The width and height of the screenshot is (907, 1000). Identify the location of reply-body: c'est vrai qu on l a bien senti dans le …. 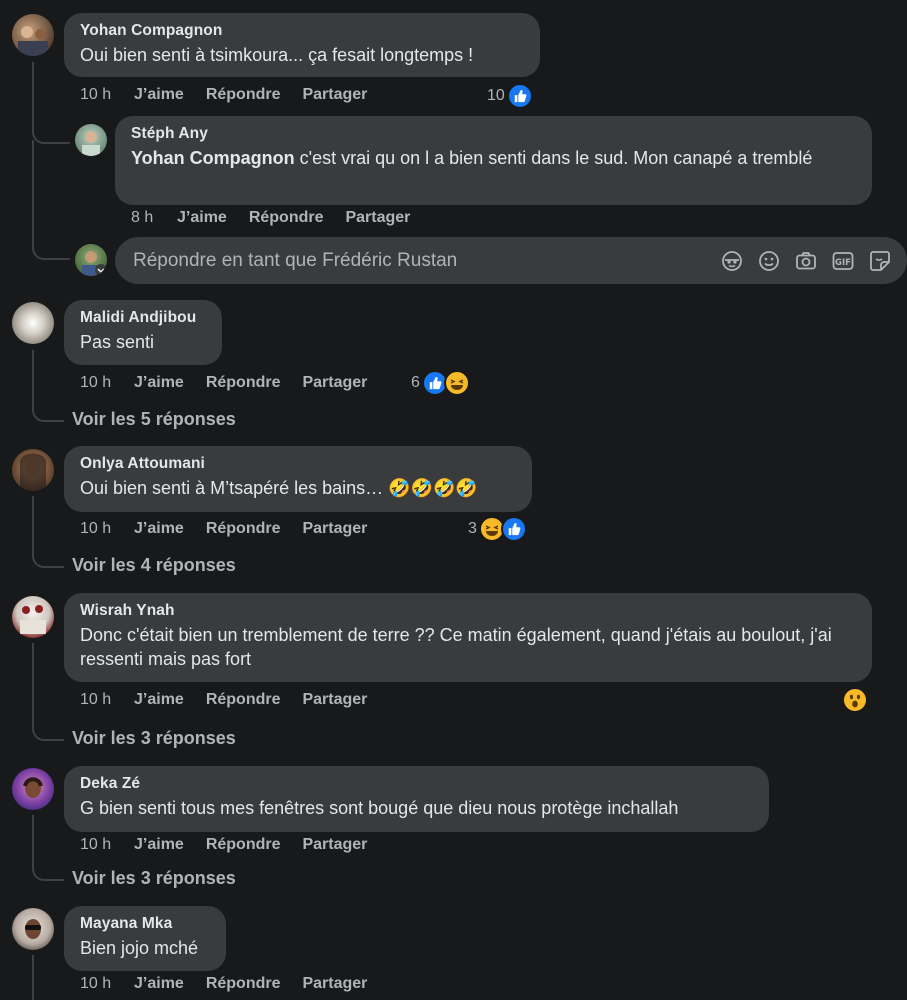
(553, 158).